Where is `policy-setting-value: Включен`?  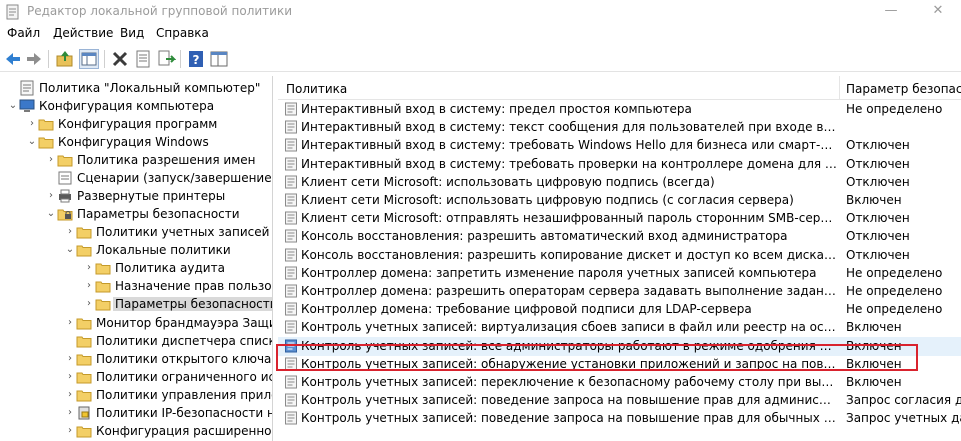 policy-setting-value: Включен is located at coordinates (874, 200).